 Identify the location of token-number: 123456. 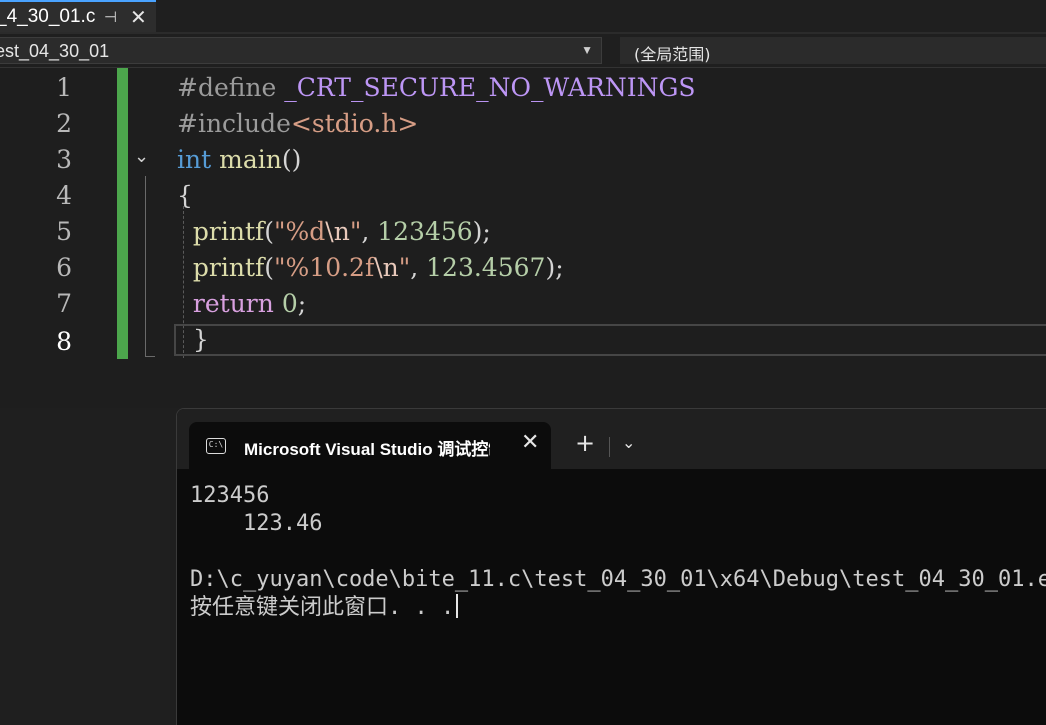
(425, 231).